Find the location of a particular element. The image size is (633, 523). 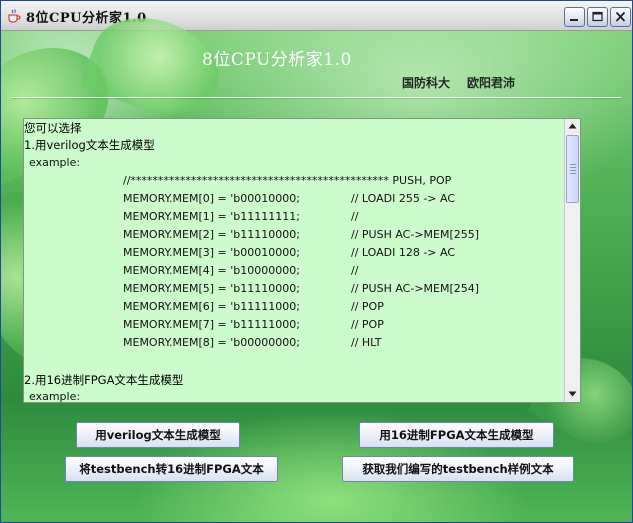

get-sample-testbench-button: 获取我们编写的testbench样例文本 is located at coordinates (458, 469).